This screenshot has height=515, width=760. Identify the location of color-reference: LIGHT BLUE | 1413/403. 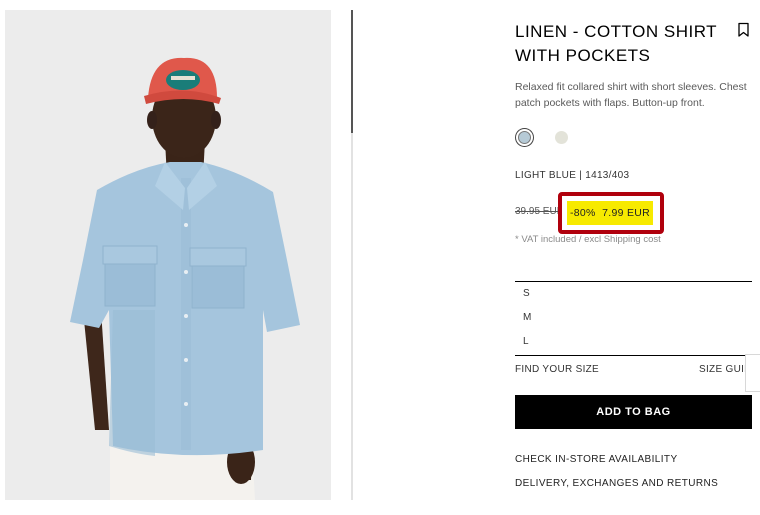
(572, 175).